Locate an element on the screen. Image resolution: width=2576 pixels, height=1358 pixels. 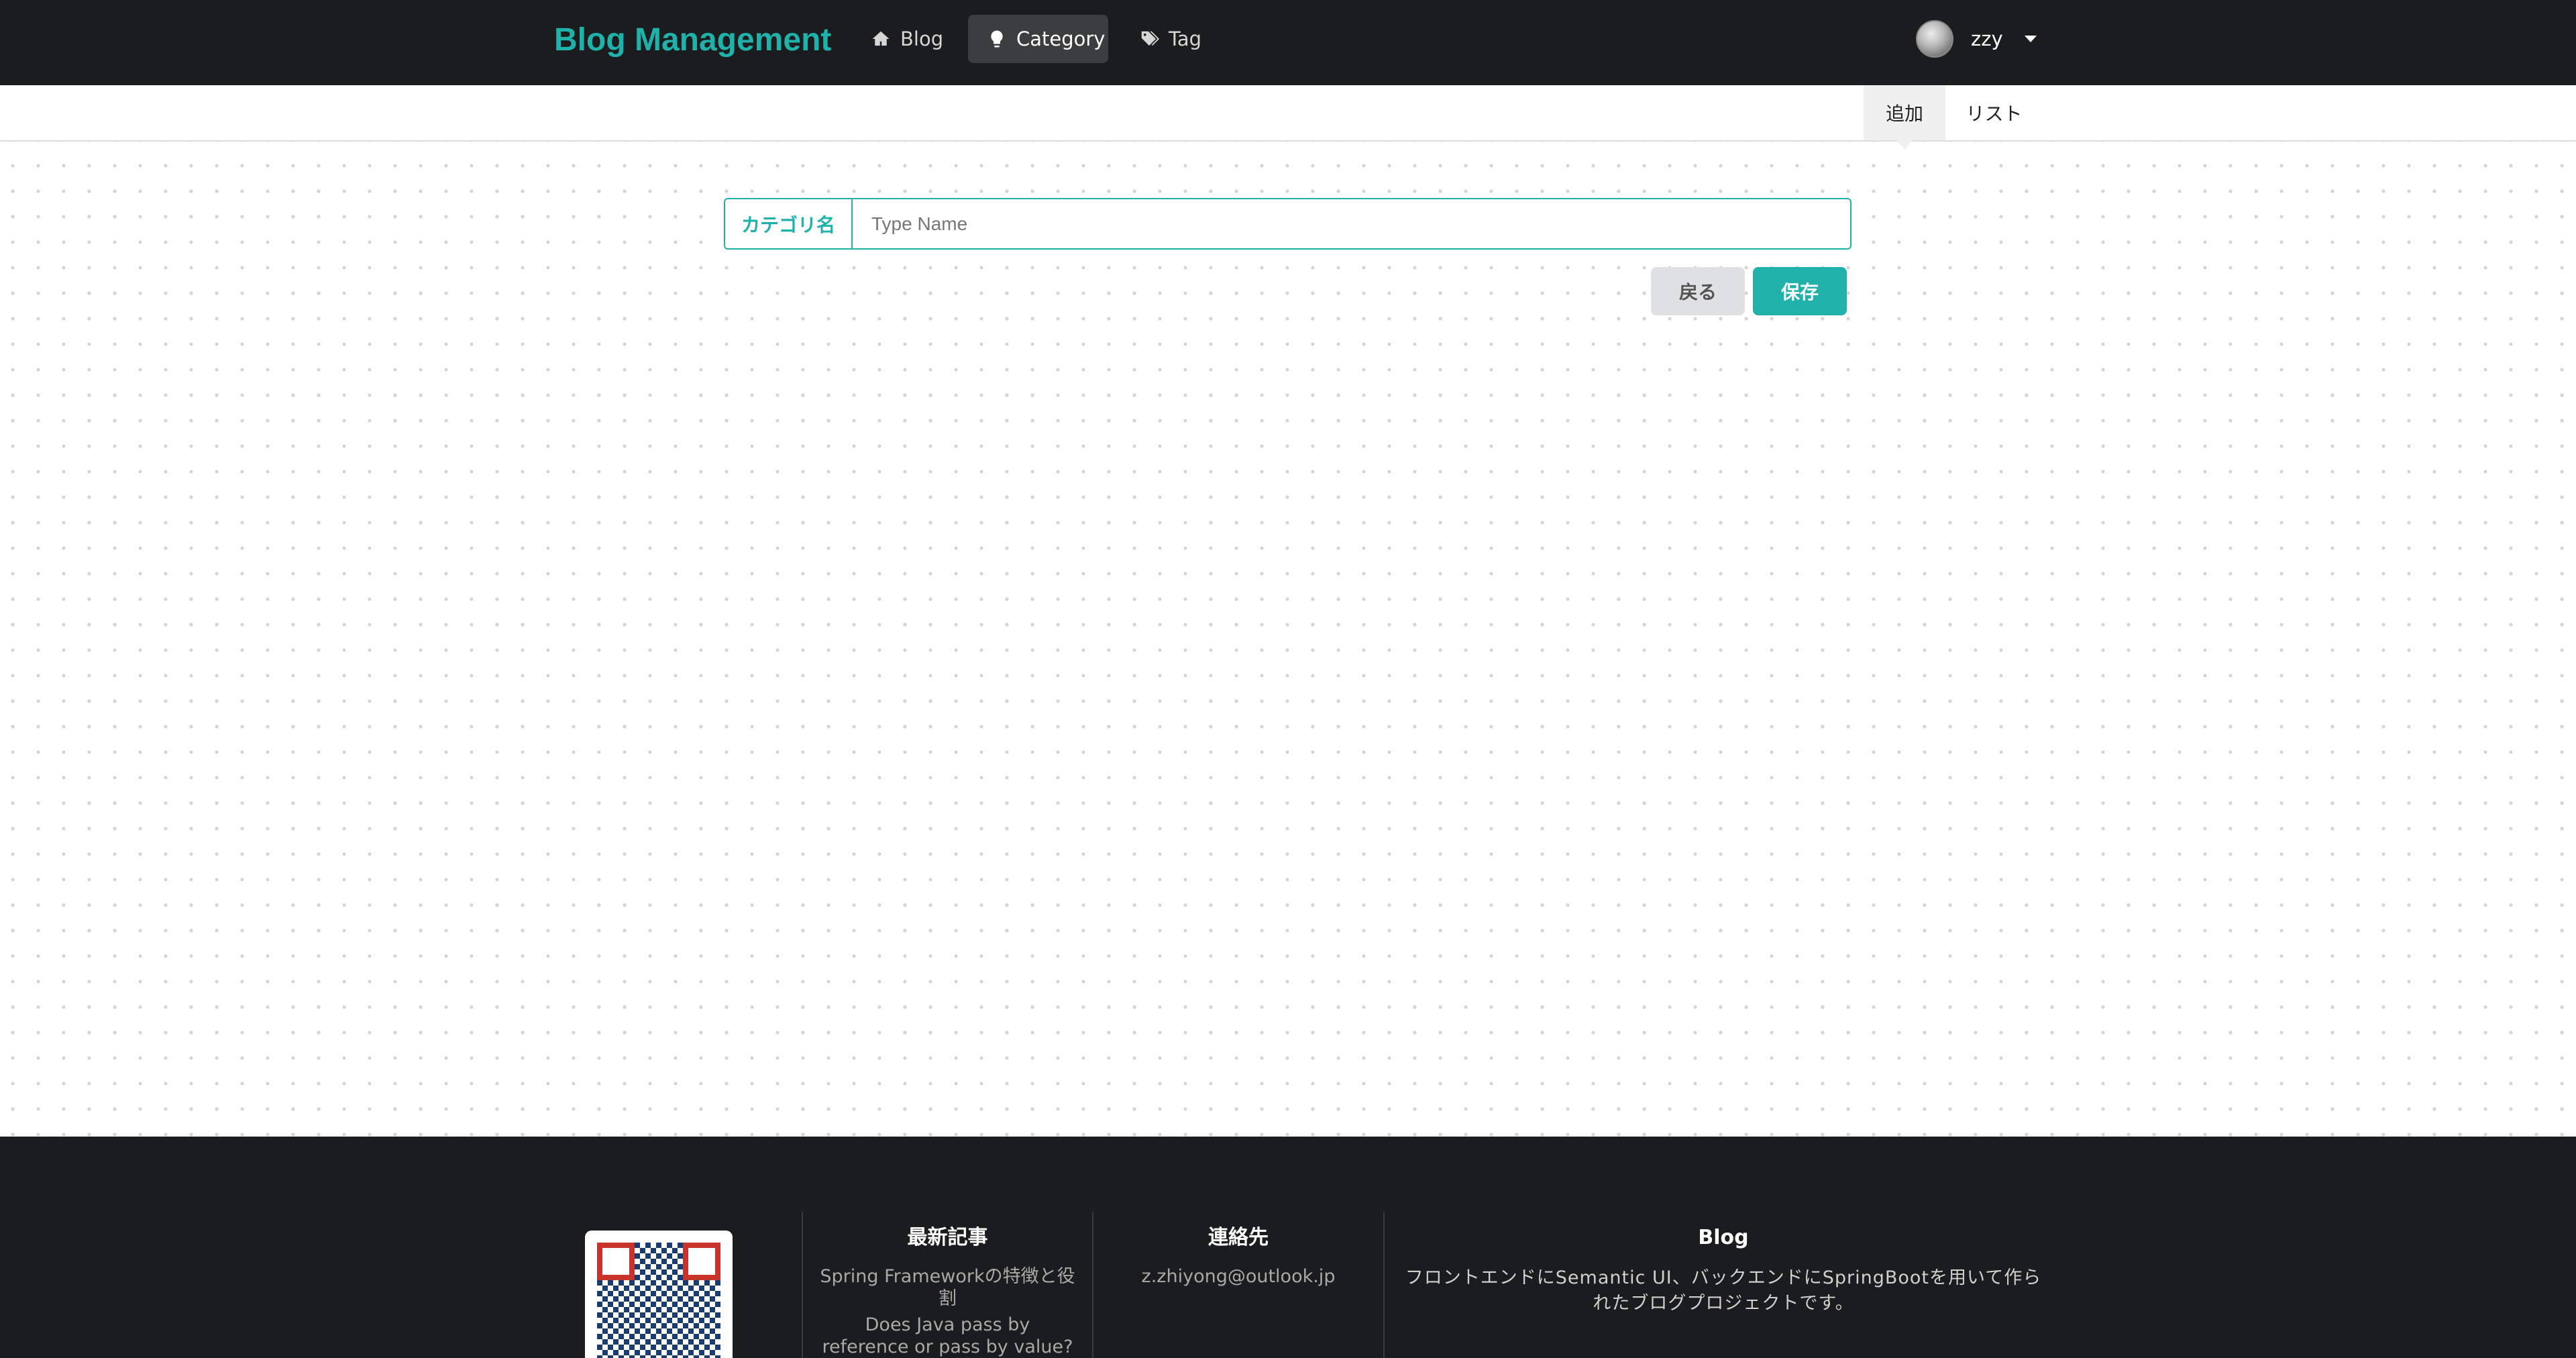
save-button: 保存 is located at coordinates (1800, 291).